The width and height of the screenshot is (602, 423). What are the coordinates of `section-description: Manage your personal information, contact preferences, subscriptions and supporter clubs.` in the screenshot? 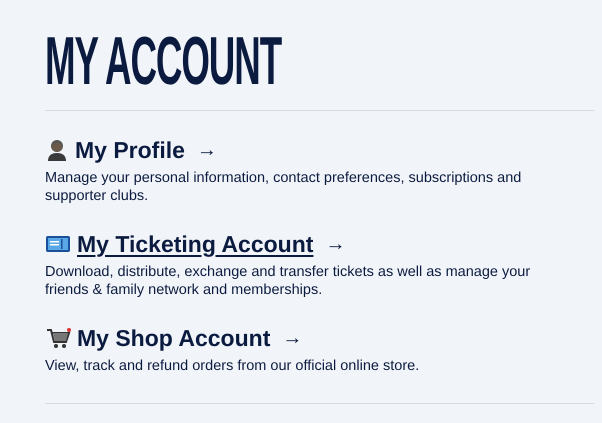 It's located at (283, 187).